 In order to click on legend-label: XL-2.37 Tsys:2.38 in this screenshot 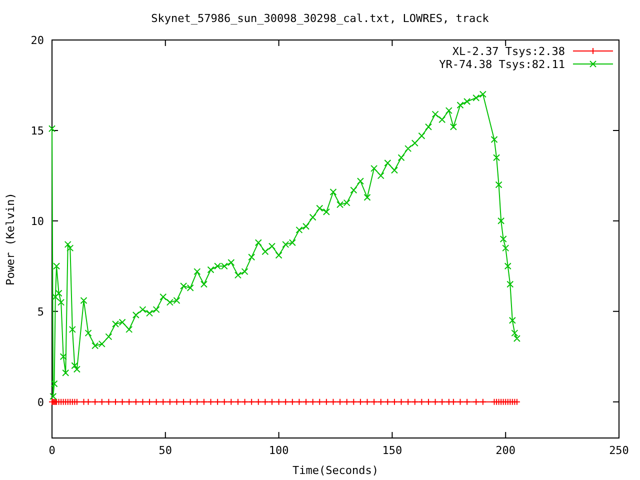, I will do `click(508, 51)`.